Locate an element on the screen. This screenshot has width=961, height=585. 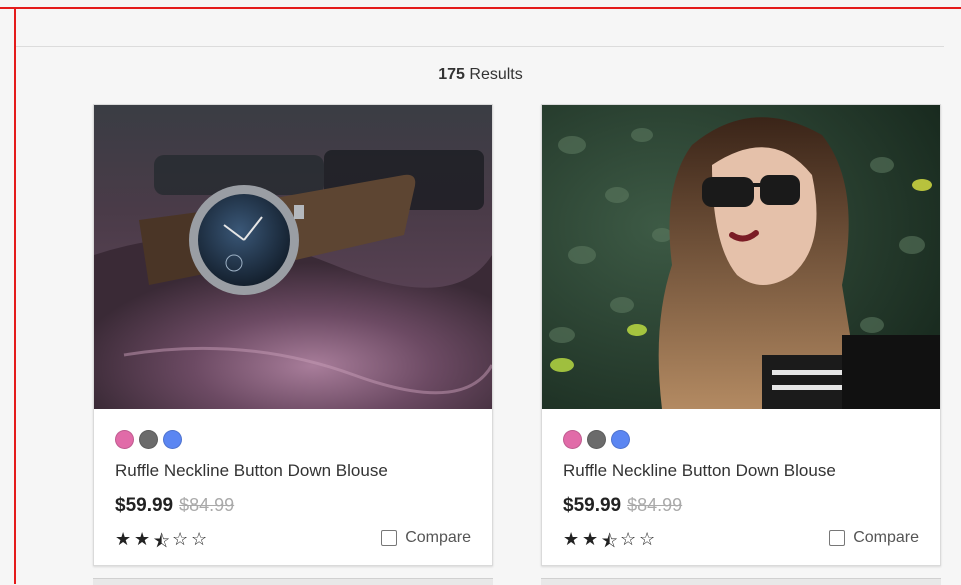
header-divider is located at coordinates (480, 46).